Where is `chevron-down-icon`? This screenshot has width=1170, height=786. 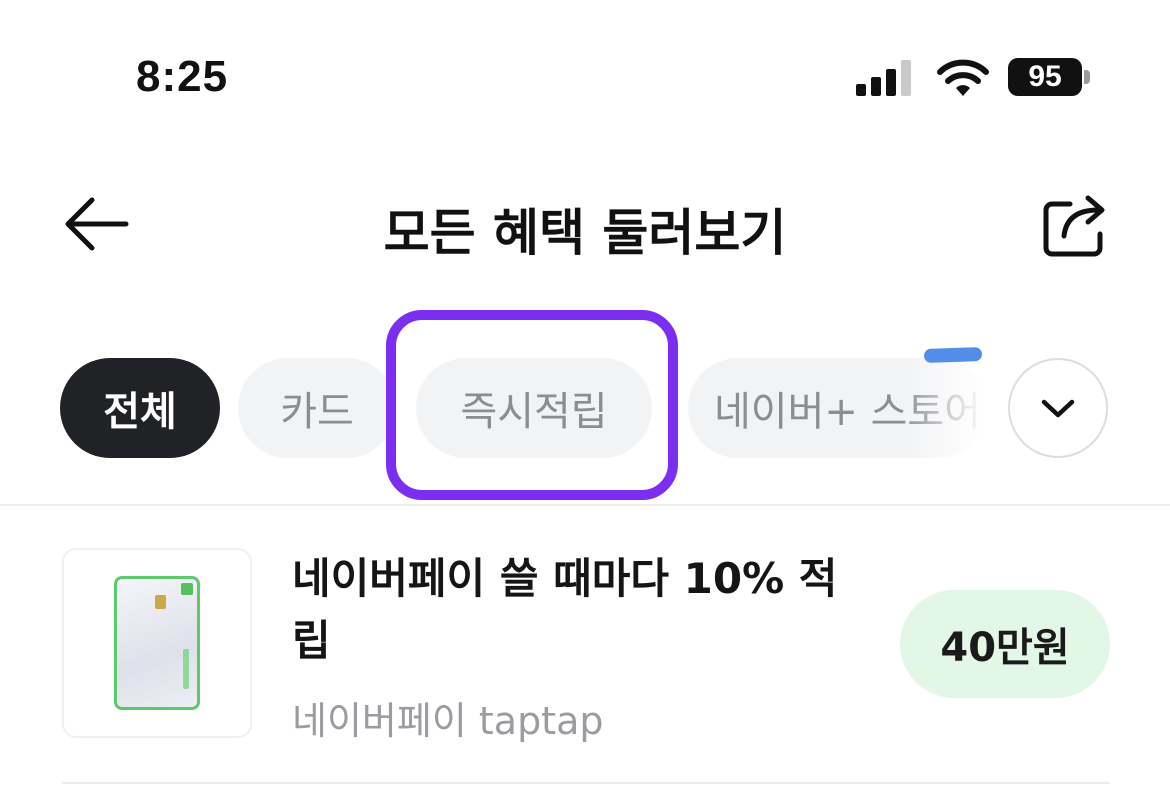
chevron-down-icon is located at coordinates (1058, 408).